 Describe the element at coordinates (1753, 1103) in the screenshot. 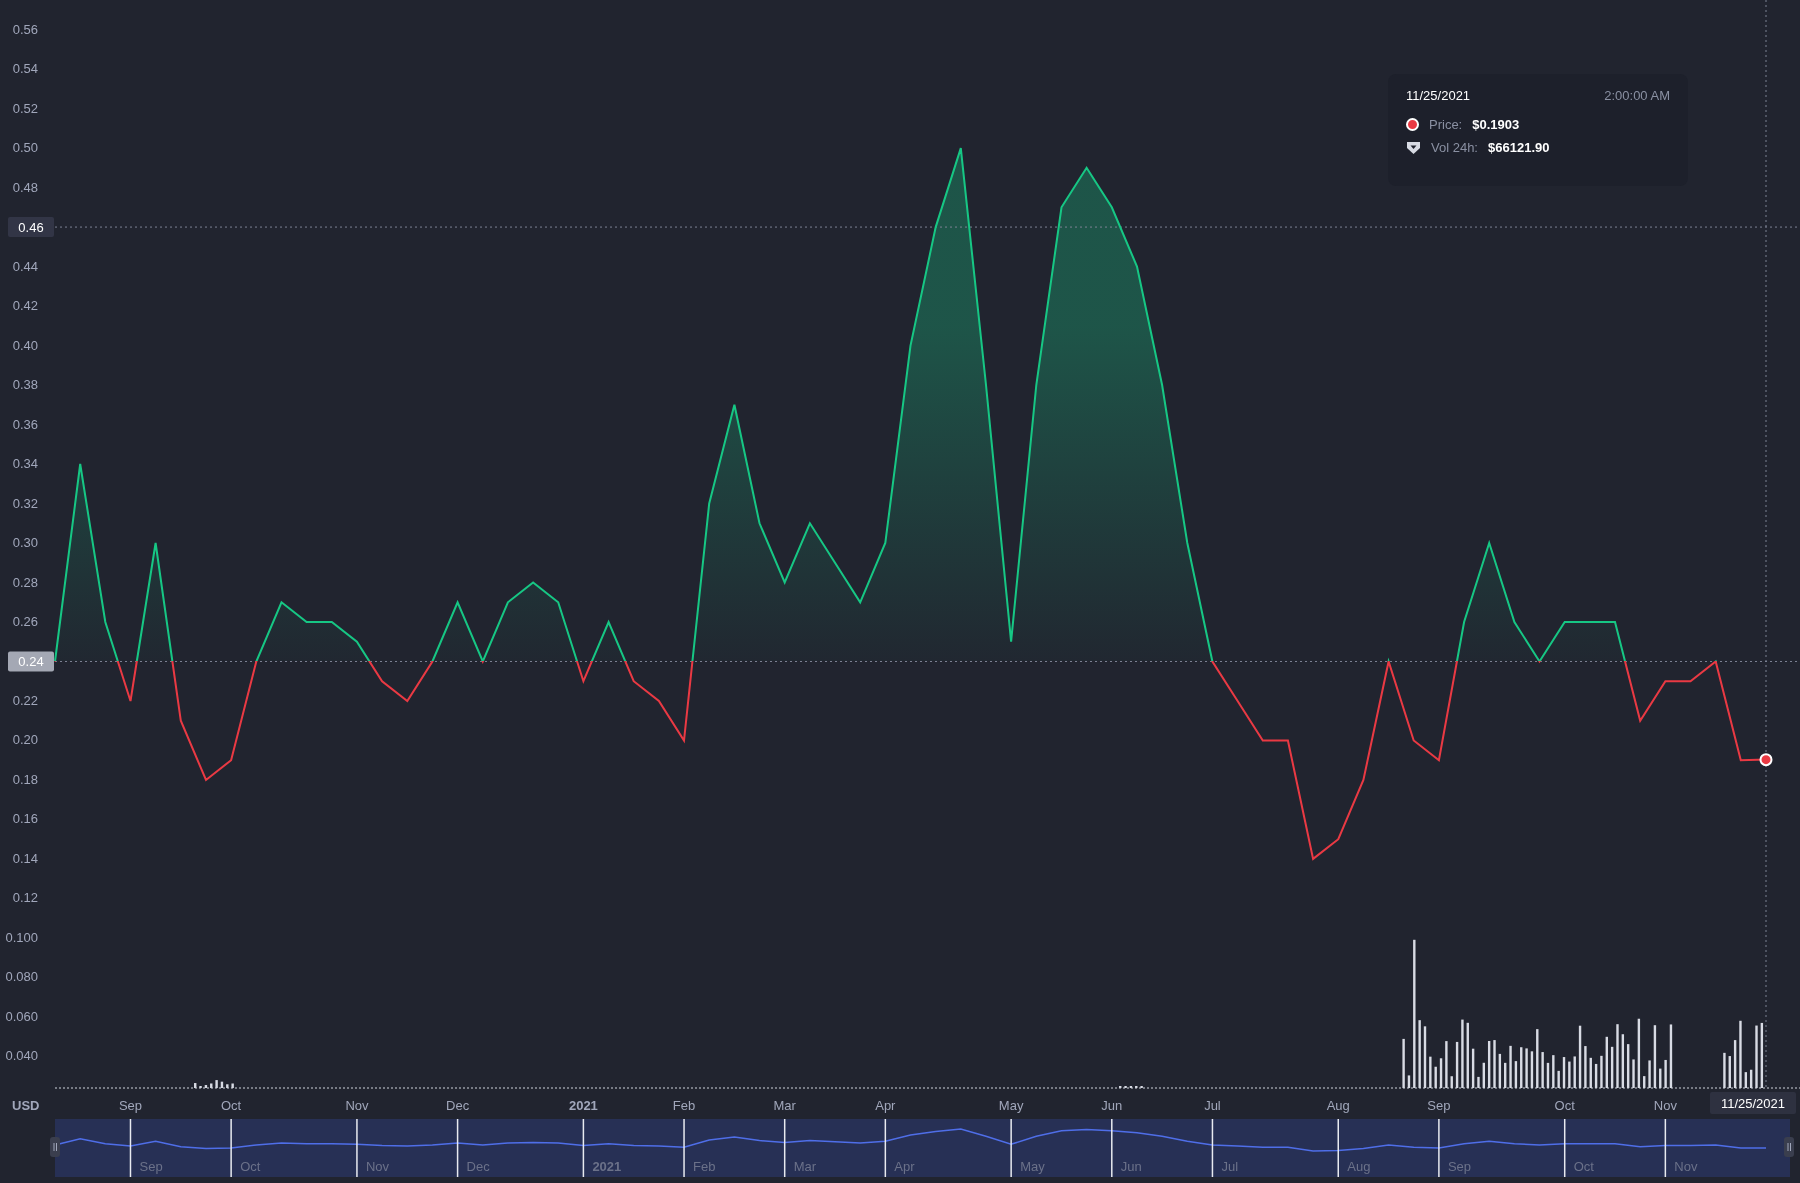

I see `date-label: 11/25/2021` at that location.